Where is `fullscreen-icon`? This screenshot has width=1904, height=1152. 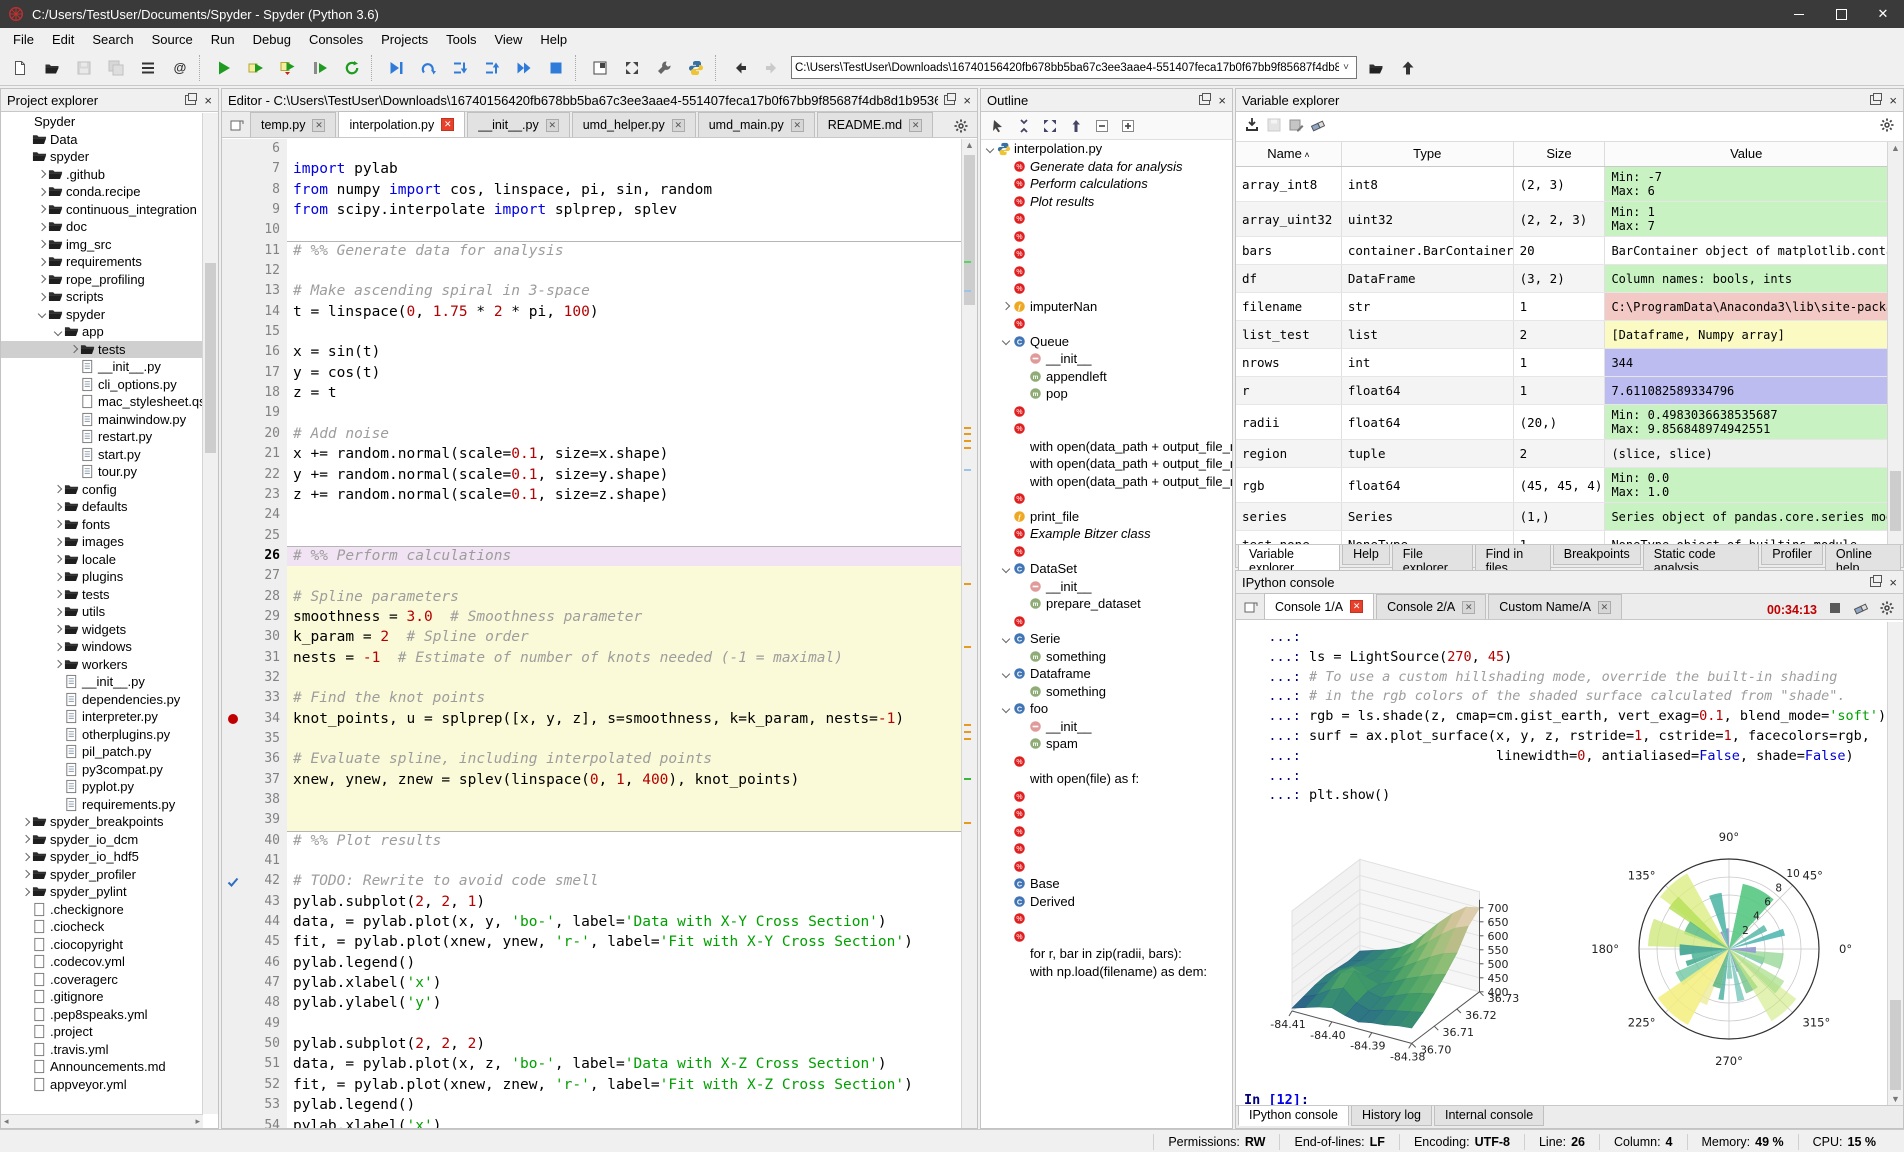
fullscreen-icon is located at coordinates (632, 68).